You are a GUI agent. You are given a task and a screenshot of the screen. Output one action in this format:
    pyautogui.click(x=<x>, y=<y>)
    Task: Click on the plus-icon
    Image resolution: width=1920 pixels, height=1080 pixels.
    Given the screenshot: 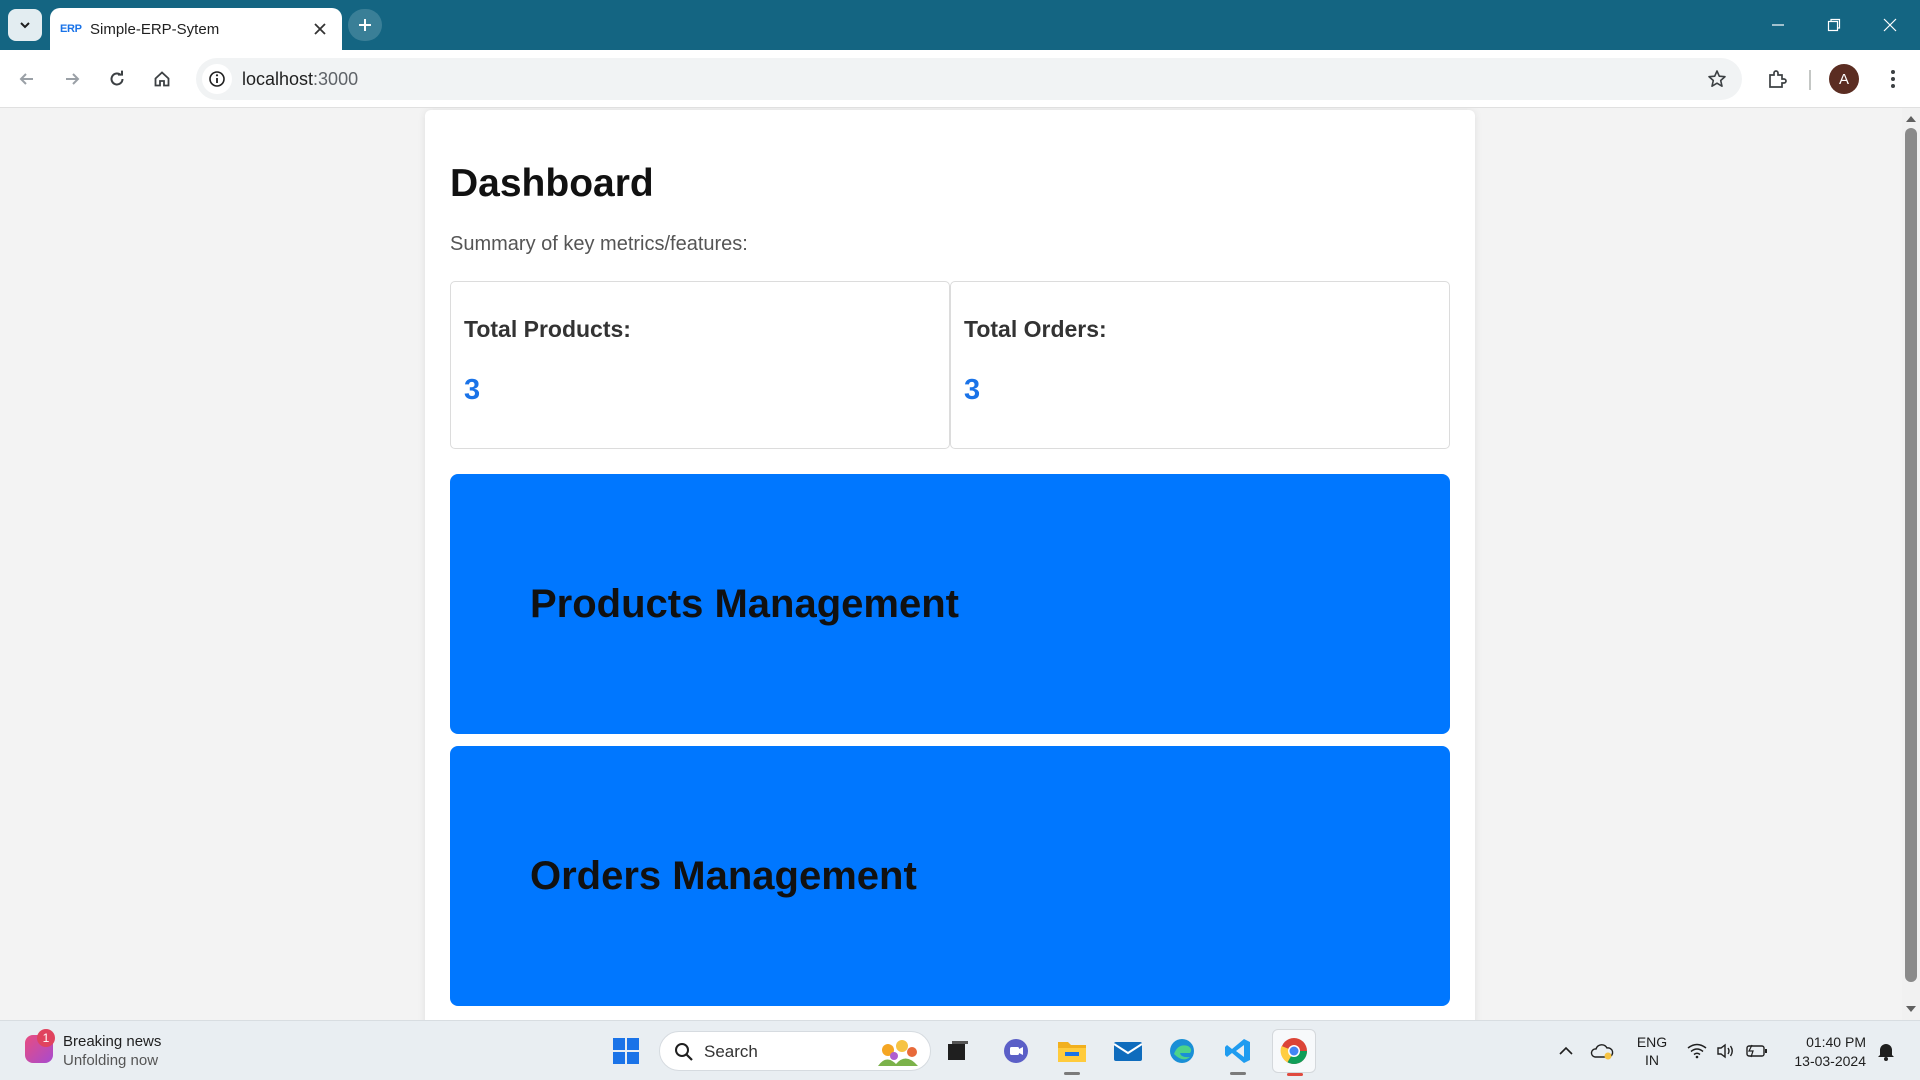 What is the action you would take?
    pyautogui.click(x=365, y=25)
    